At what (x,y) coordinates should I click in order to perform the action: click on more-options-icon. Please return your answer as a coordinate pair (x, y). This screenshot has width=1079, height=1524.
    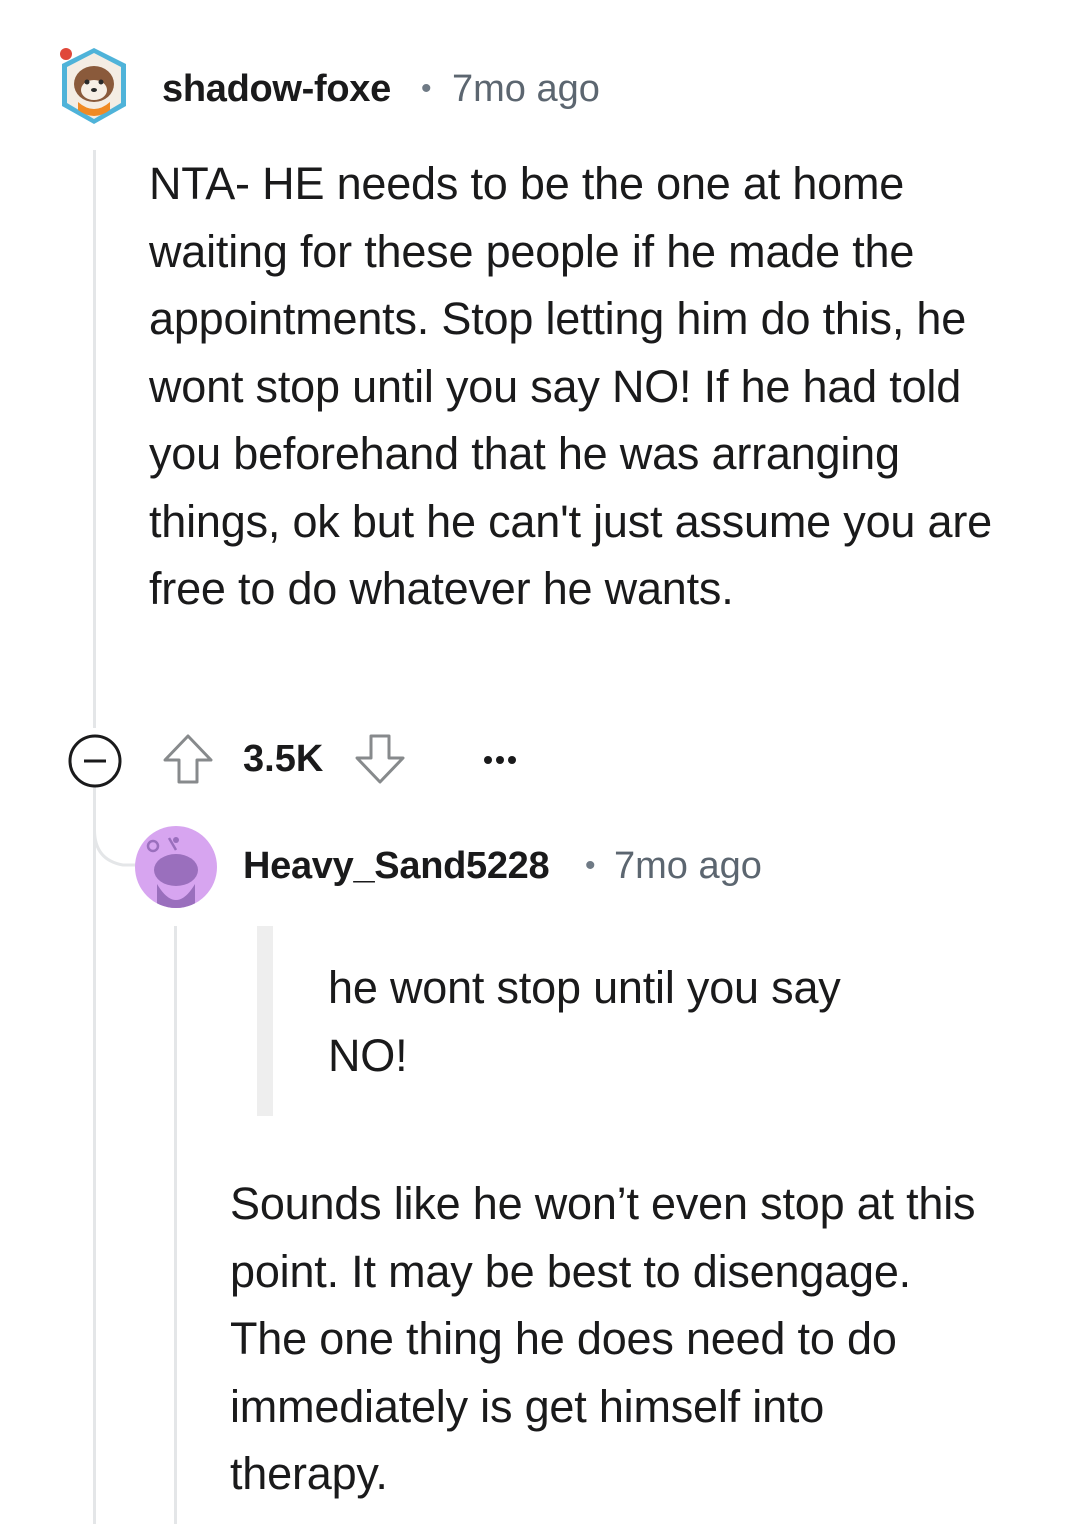
    Looking at the image, I should click on (500, 760).